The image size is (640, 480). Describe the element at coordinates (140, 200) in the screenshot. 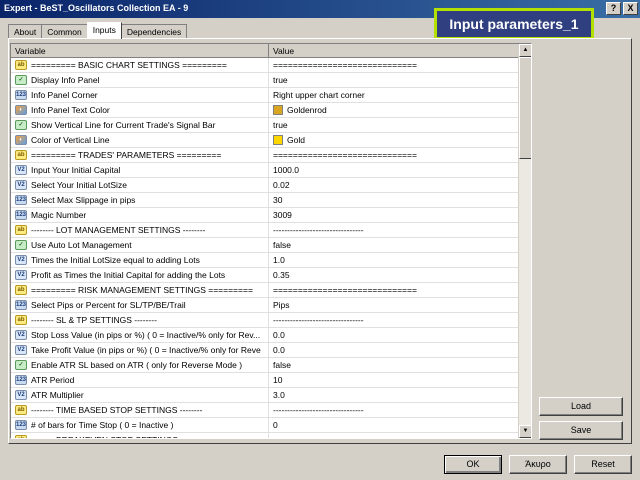

I see `param-variable-cell: 123 Select Max Slippage in pips` at that location.